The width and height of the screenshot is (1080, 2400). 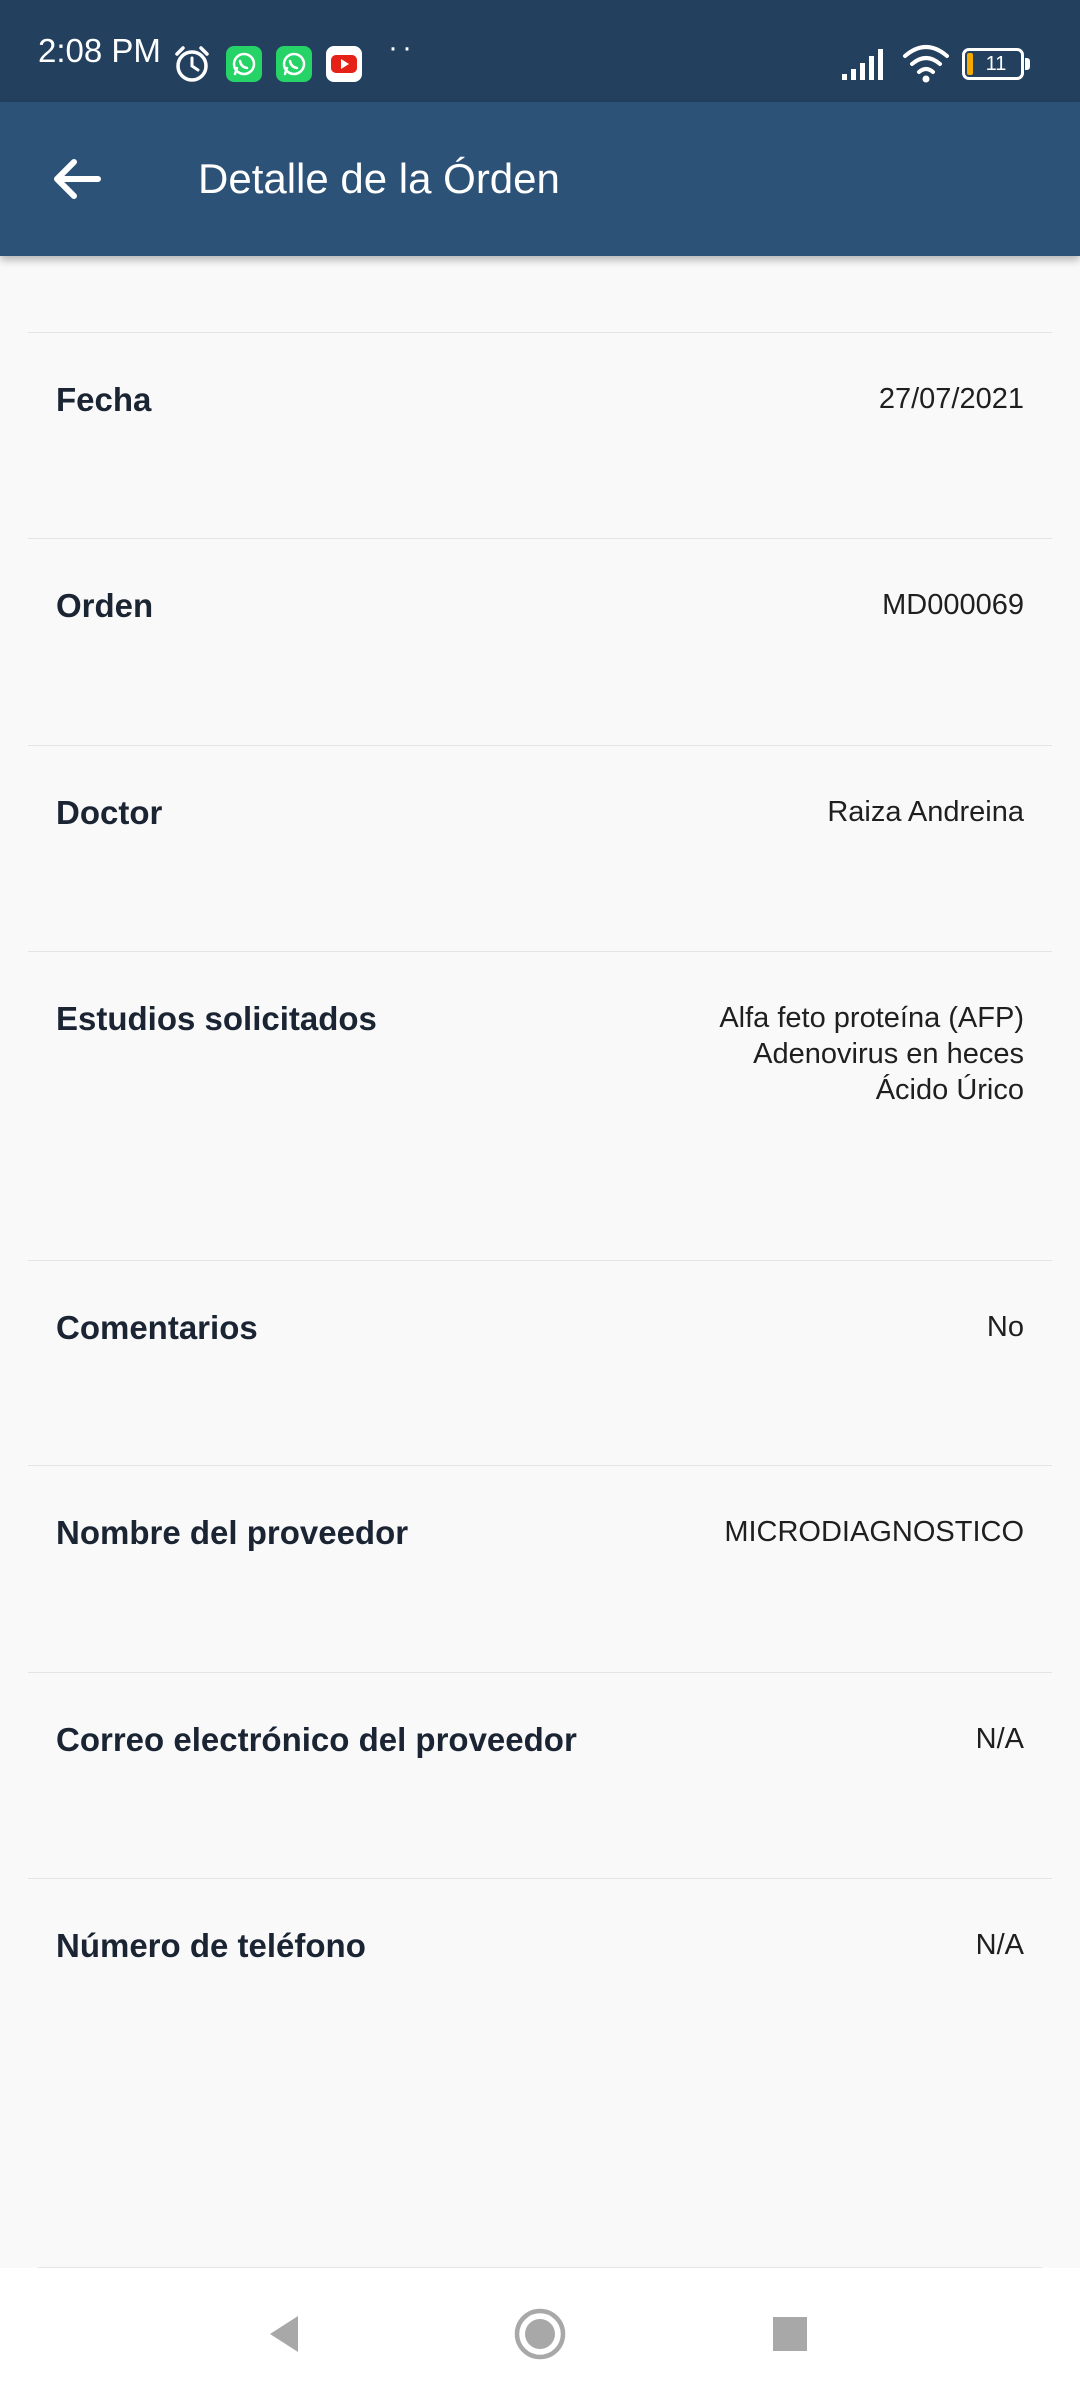 I want to click on detail-row-fecha: Fecha 27/07/2021, so click(x=540, y=435).